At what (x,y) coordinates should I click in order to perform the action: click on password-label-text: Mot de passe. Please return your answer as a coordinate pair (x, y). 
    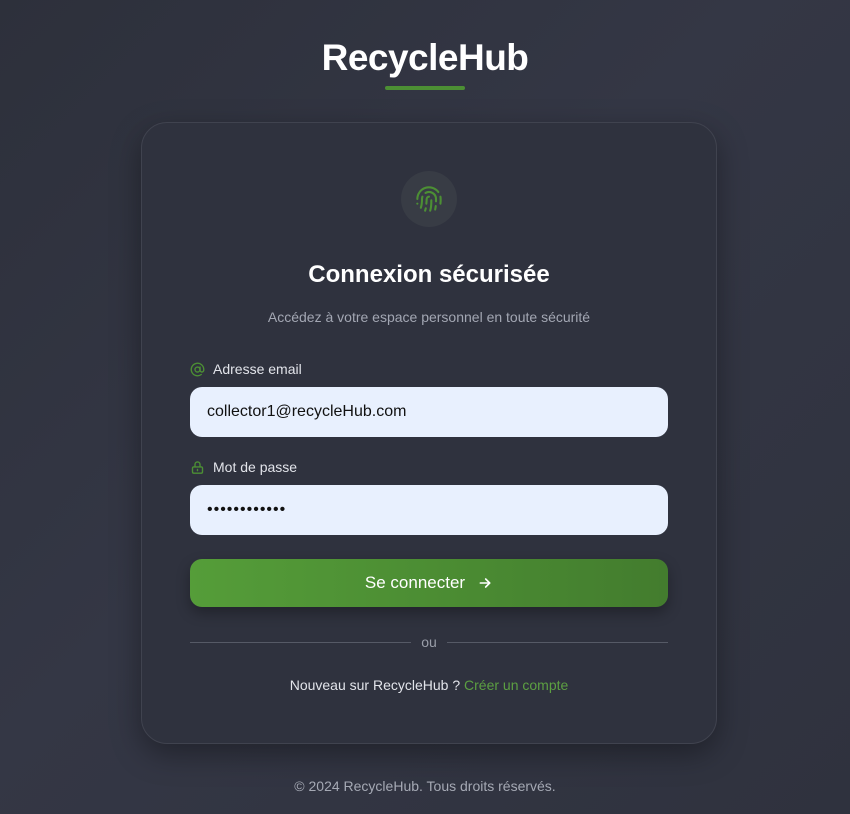
    Looking at the image, I should click on (255, 467).